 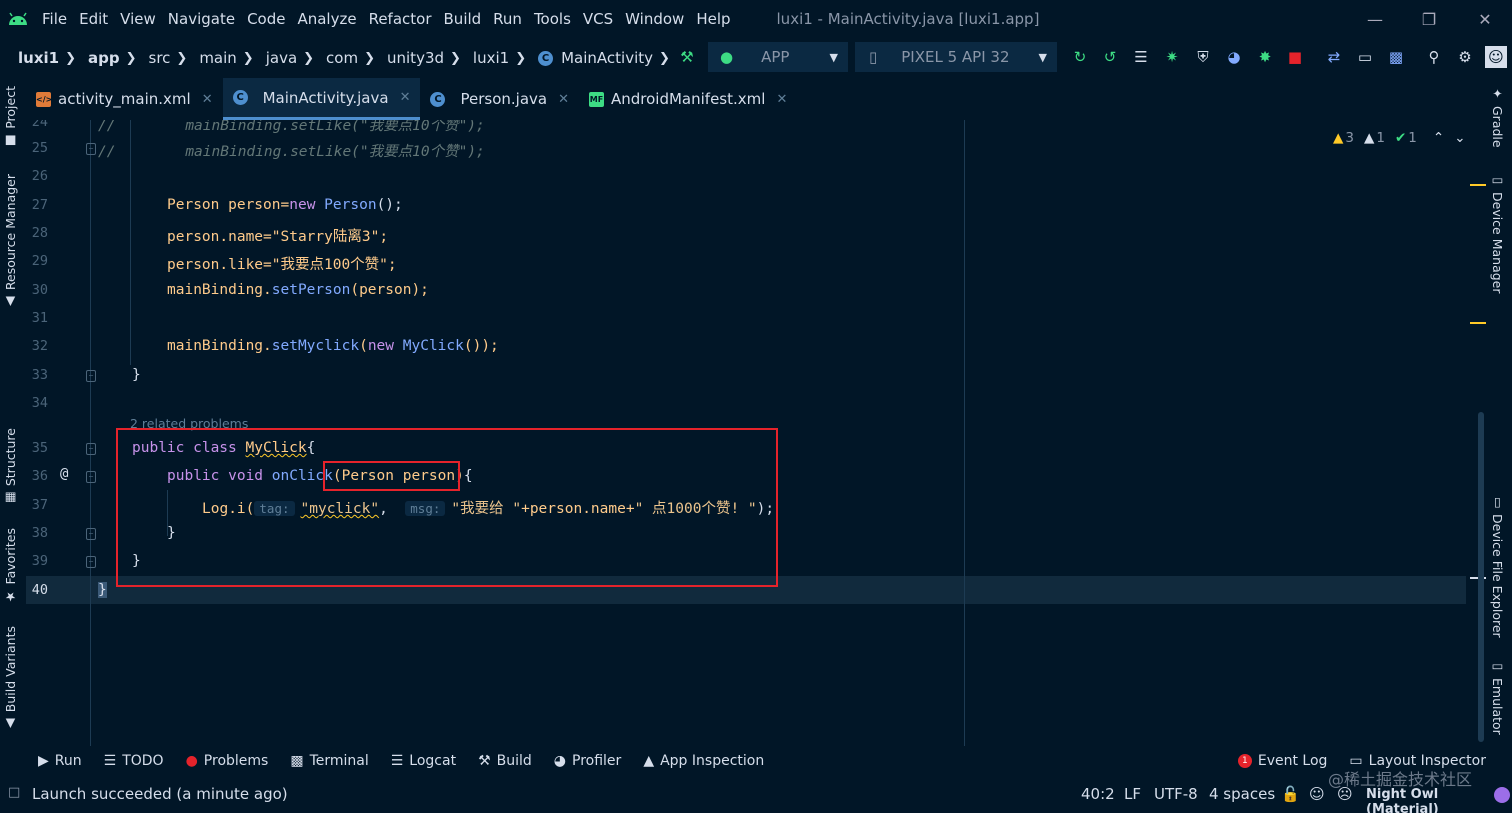 What do you see at coordinates (1365, 57) in the screenshot?
I see `device-manager-icon: ▭` at bounding box center [1365, 57].